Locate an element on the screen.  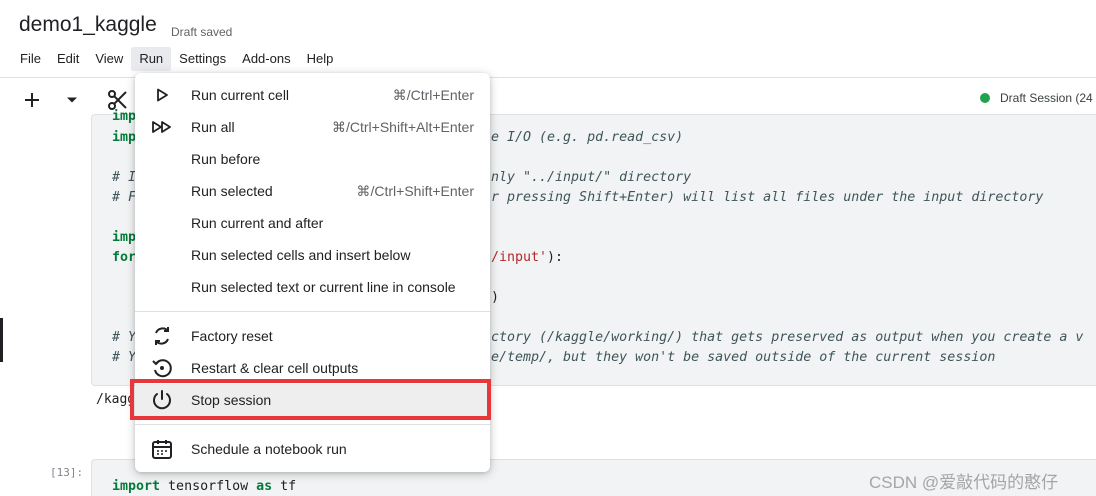
add-cell-button is located at coordinates (32, 100).